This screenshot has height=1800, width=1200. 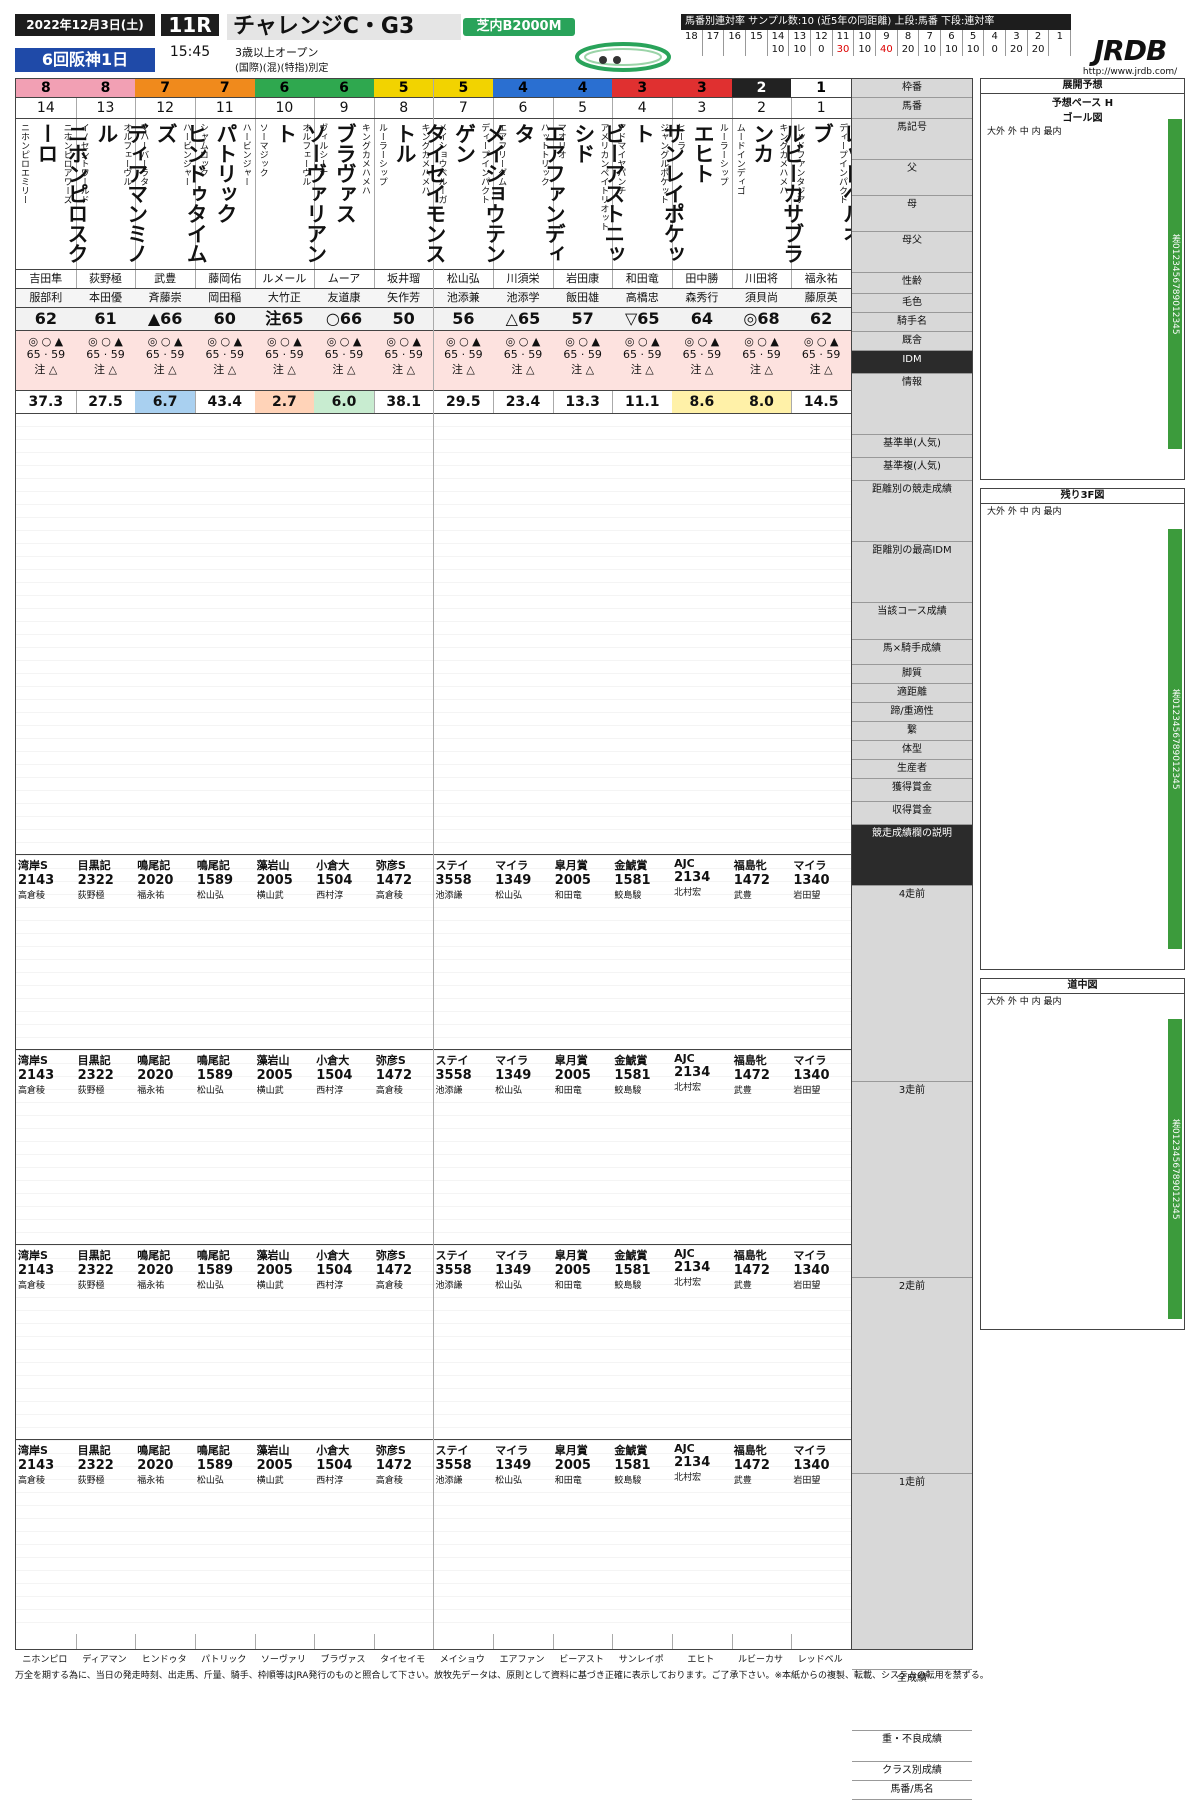 What do you see at coordinates (164, 1660) in the screenshot?
I see `bottom-horse-name: ヒンドゥタ` at bounding box center [164, 1660].